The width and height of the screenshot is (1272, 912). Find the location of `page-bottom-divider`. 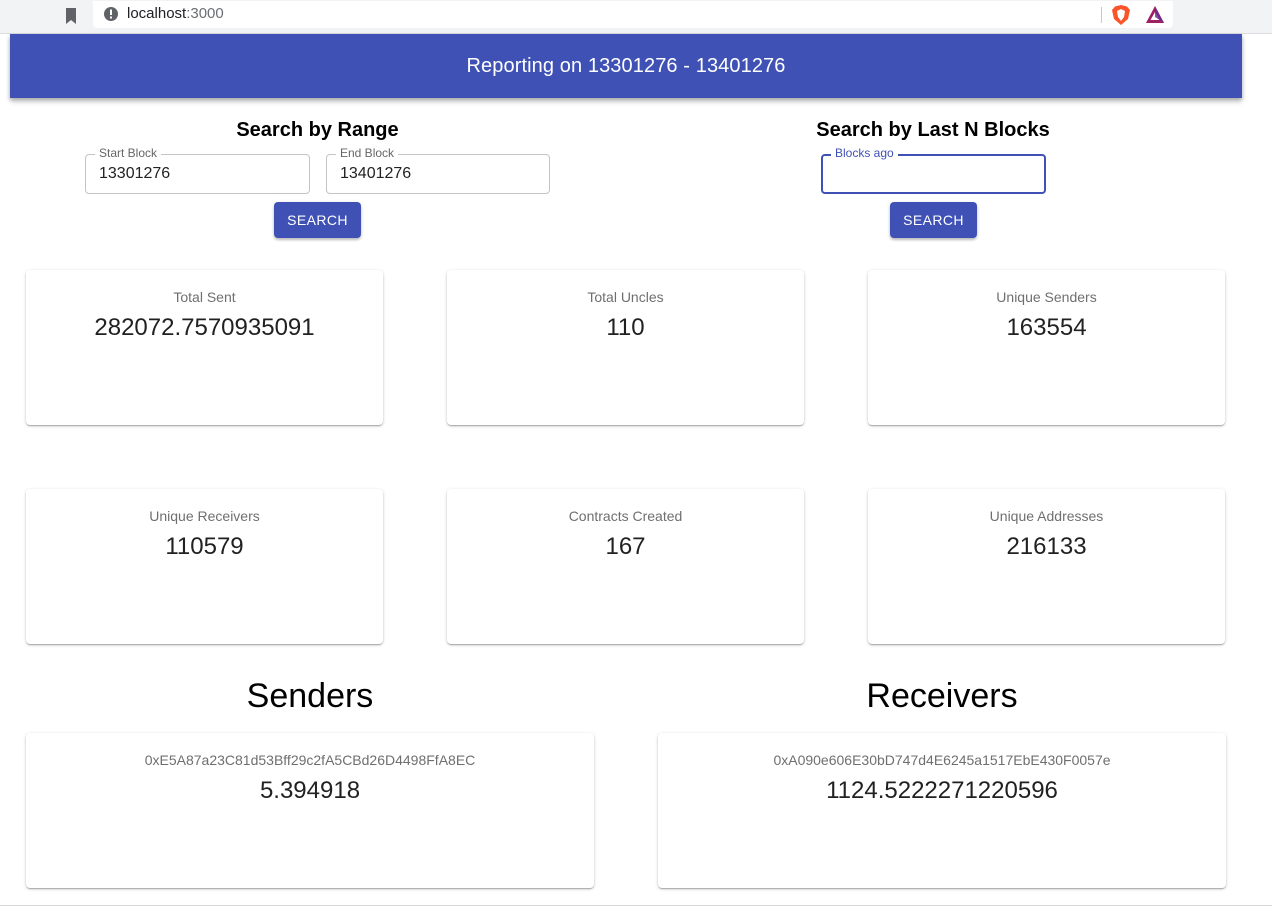

page-bottom-divider is located at coordinates (636, 905).